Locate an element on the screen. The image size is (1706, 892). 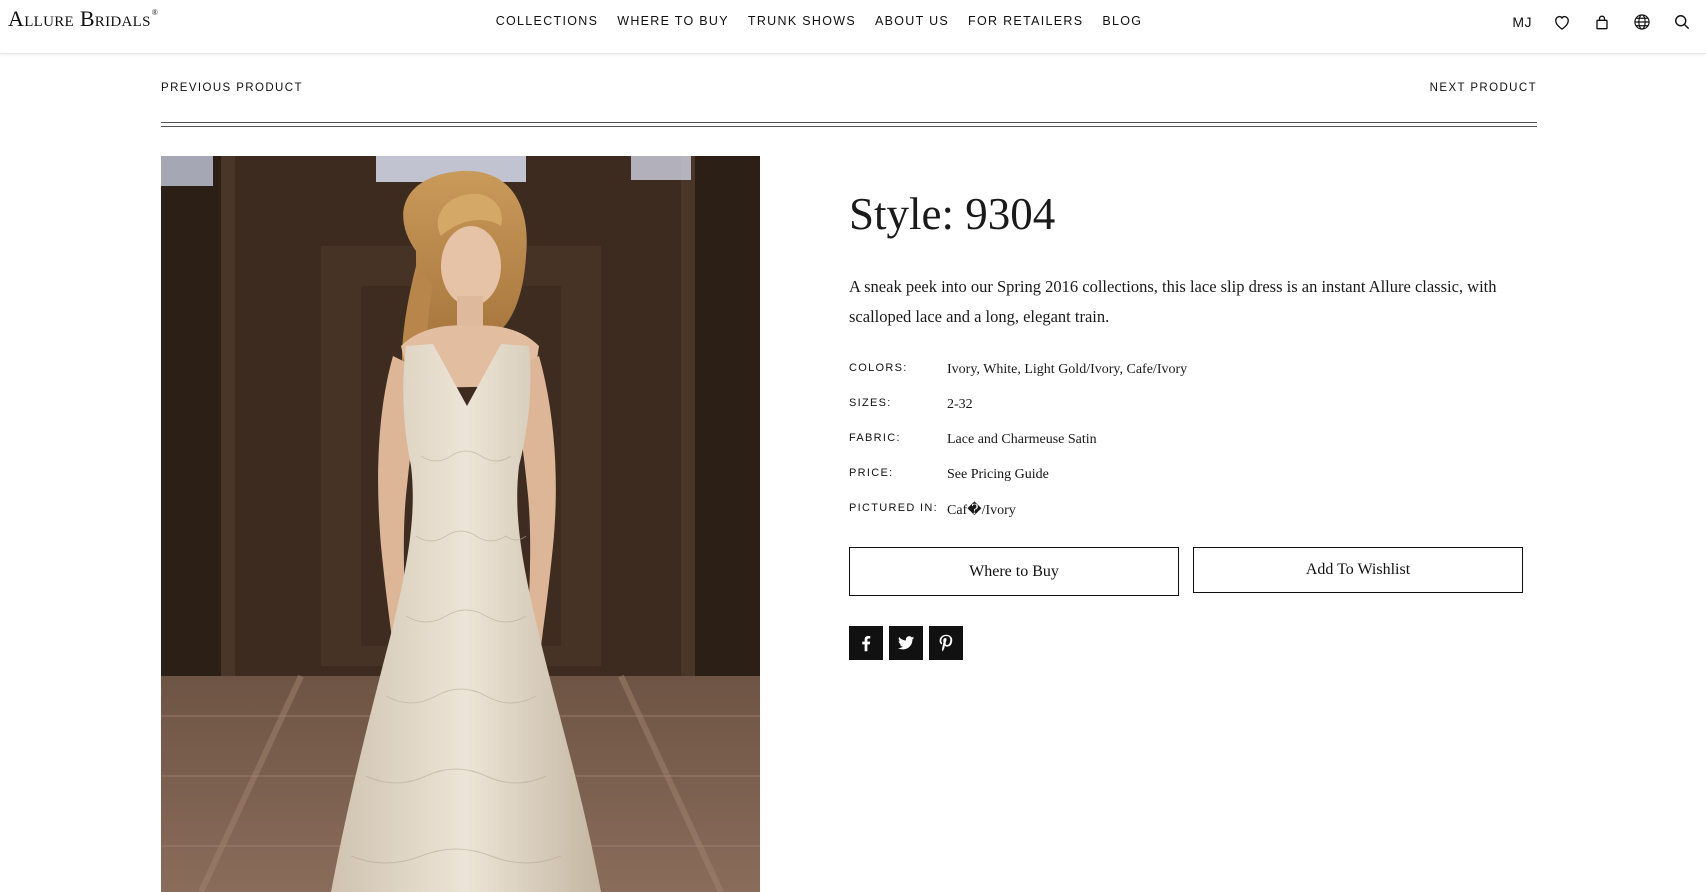
spec-label-sizes: SIZES: is located at coordinates (870, 403).